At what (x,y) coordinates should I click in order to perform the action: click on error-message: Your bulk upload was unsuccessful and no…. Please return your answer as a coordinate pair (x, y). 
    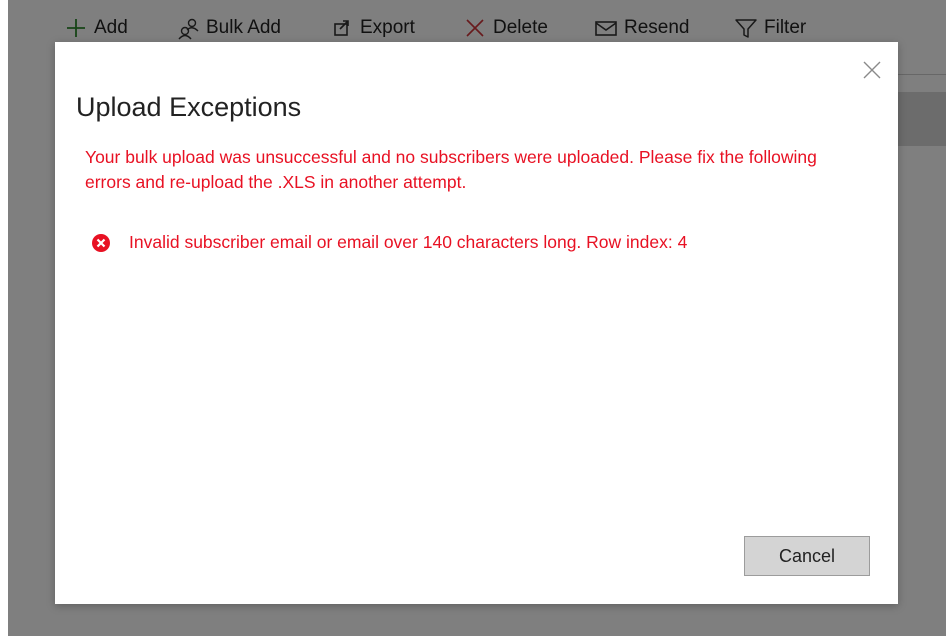
    Looking at the image, I should click on (451, 169).